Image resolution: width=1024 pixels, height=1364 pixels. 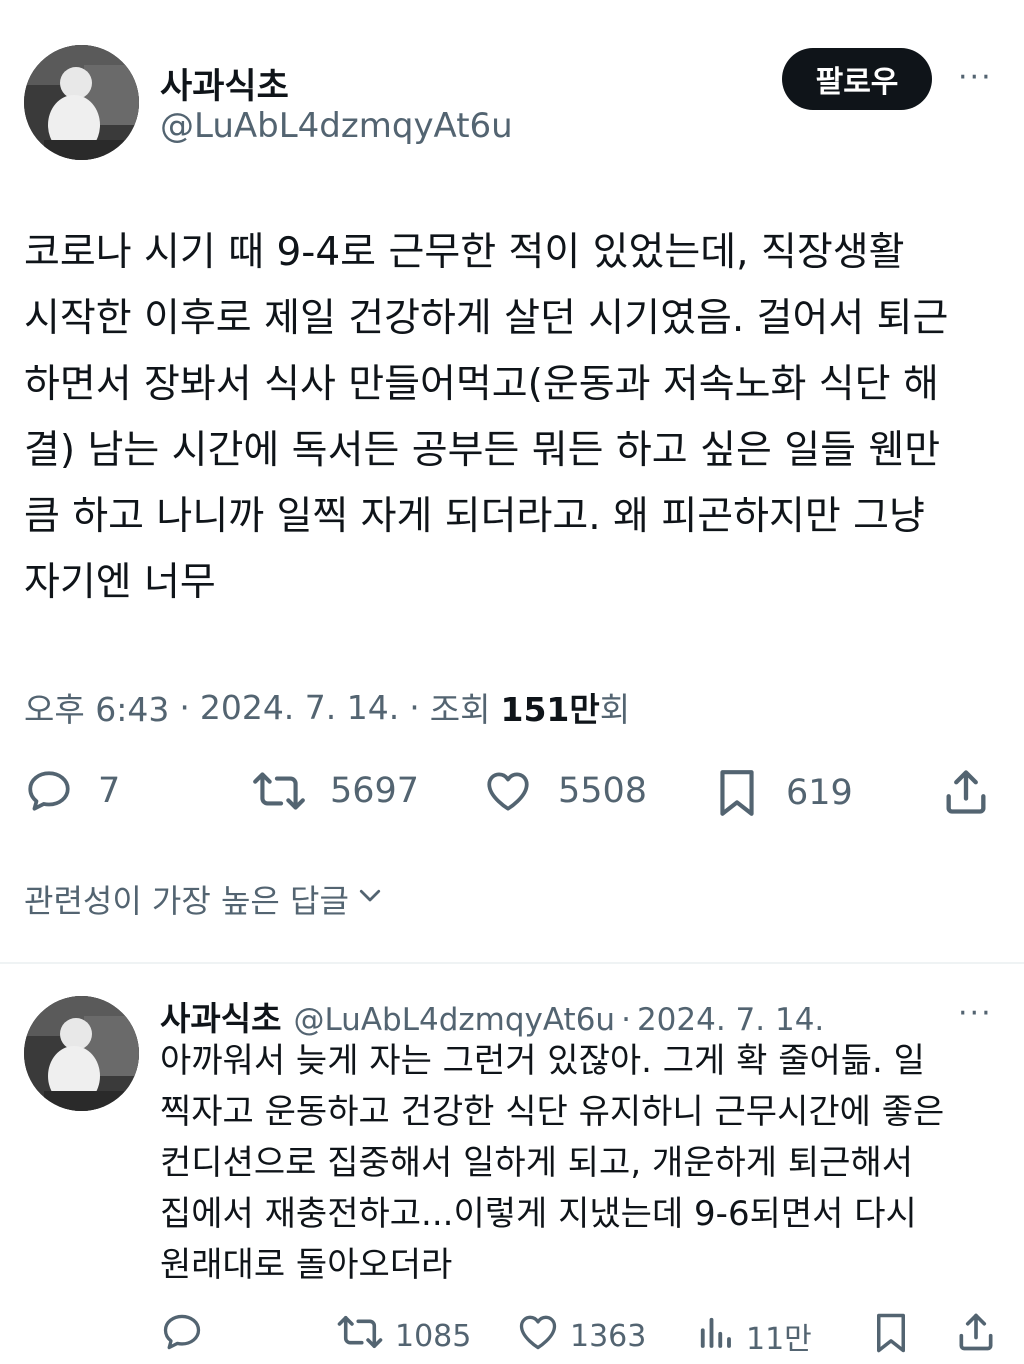 What do you see at coordinates (109, 791) in the screenshot?
I see `reply-count: 7` at bounding box center [109, 791].